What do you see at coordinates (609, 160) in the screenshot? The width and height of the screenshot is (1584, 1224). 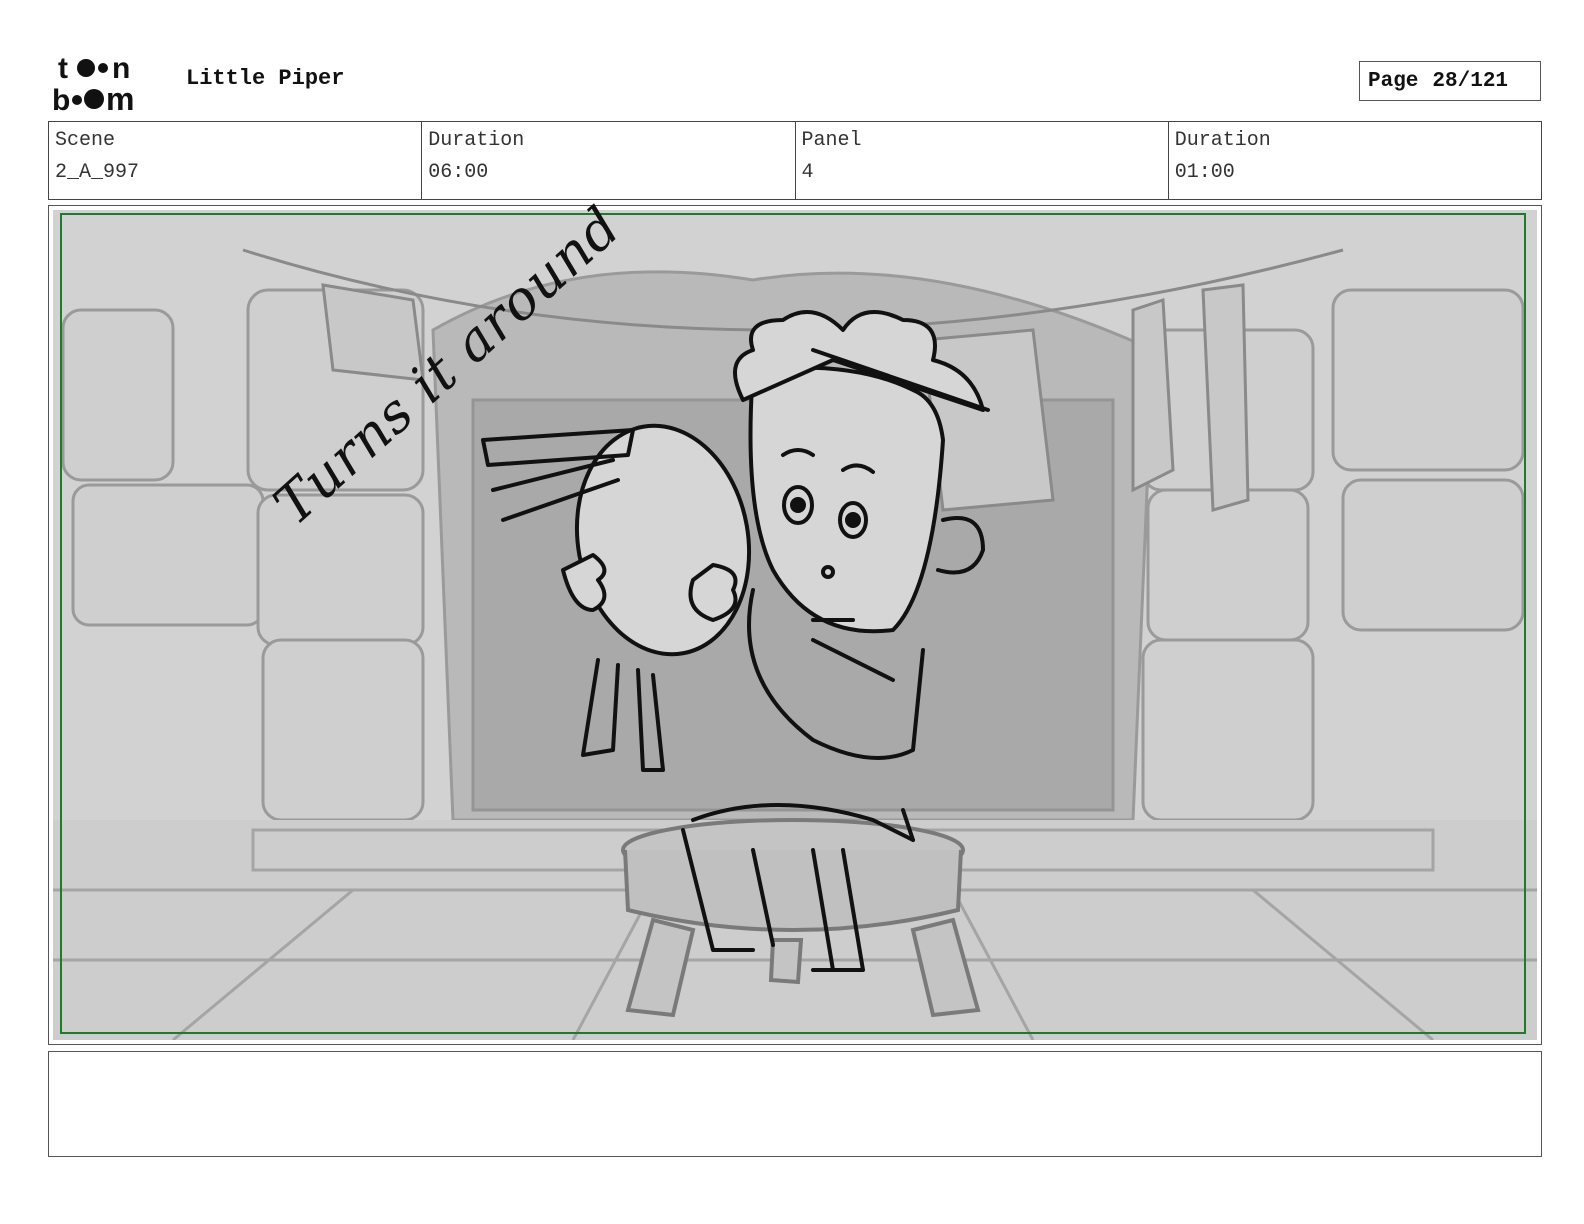 I see `scene-duration-cell: Duration 06:00` at bounding box center [609, 160].